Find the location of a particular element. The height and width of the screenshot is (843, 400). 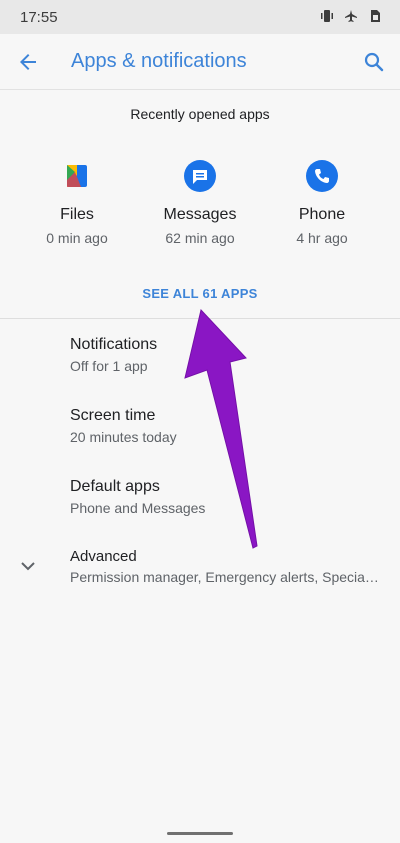

nav-gesture-handle is located at coordinates (200, 833).